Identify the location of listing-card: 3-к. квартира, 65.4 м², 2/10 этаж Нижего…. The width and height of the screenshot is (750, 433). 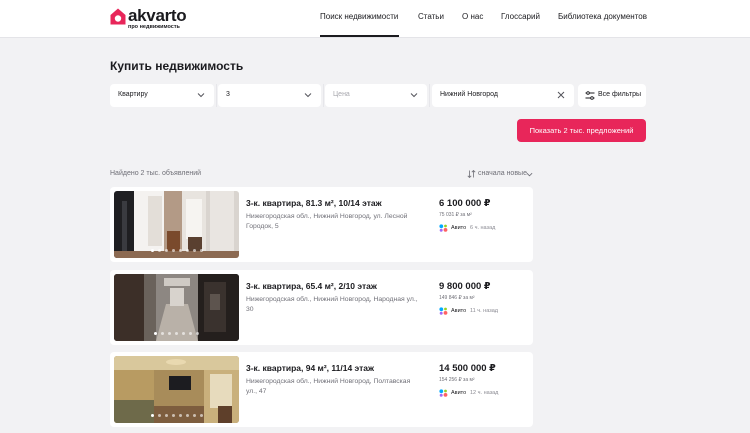
(321, 307).